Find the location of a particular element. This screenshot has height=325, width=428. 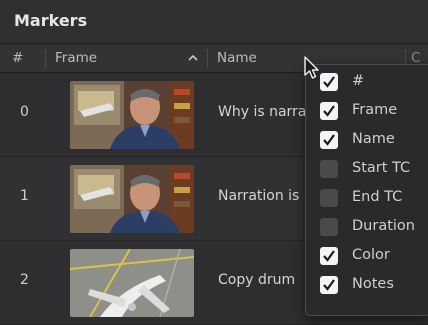

menu-item-duration: Duration is located at coordinates (367, 227).